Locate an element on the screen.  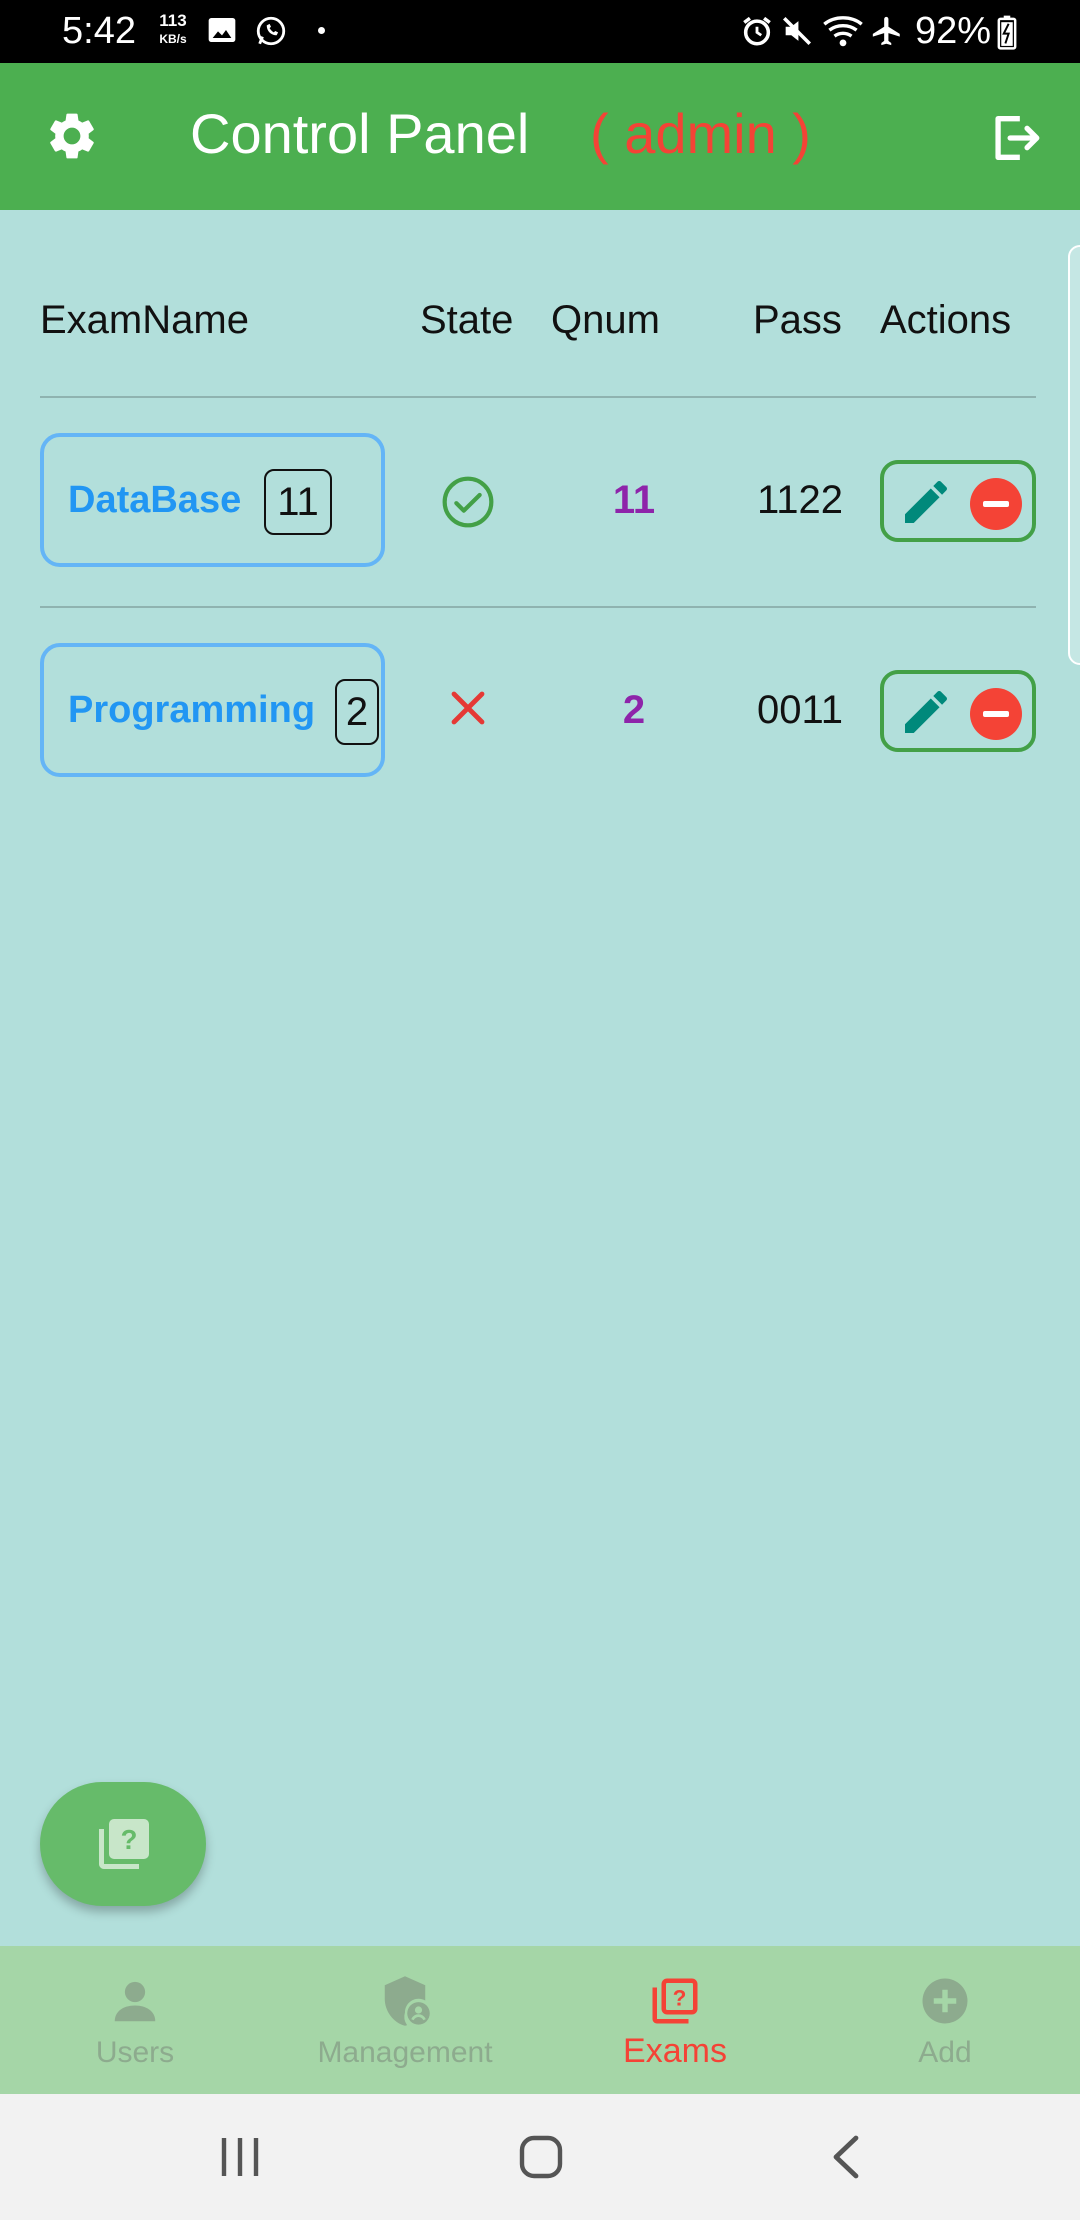
header-divider is located at coordinates (538, 397).